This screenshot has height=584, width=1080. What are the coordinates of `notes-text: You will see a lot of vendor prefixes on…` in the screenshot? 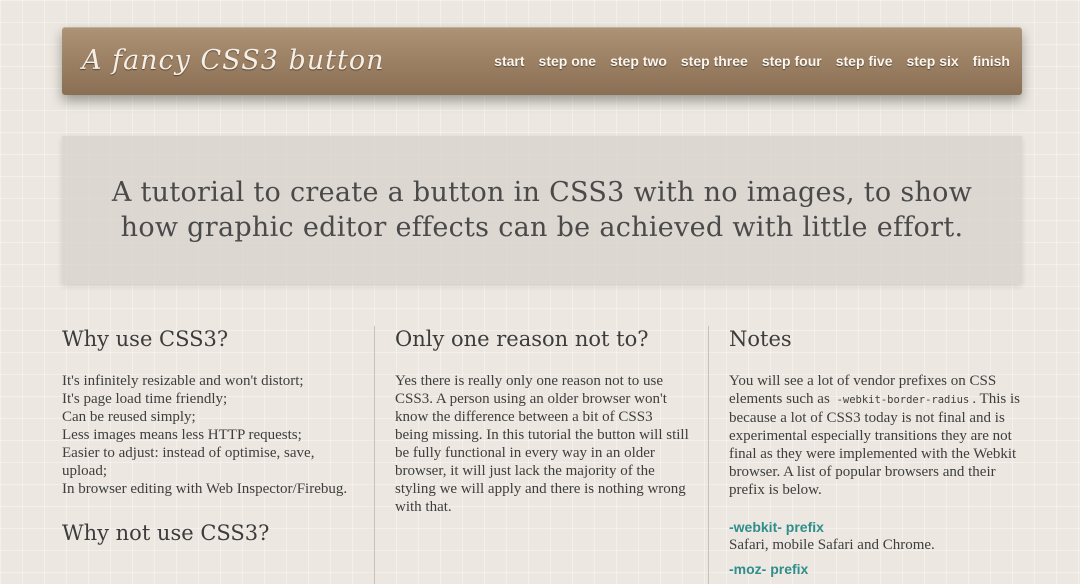 It's located at (876, 435).